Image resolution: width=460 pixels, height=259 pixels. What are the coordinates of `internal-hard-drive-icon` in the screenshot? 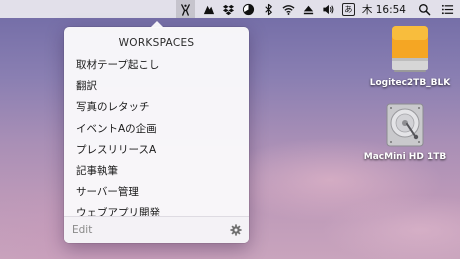 It's located at (405, 125).